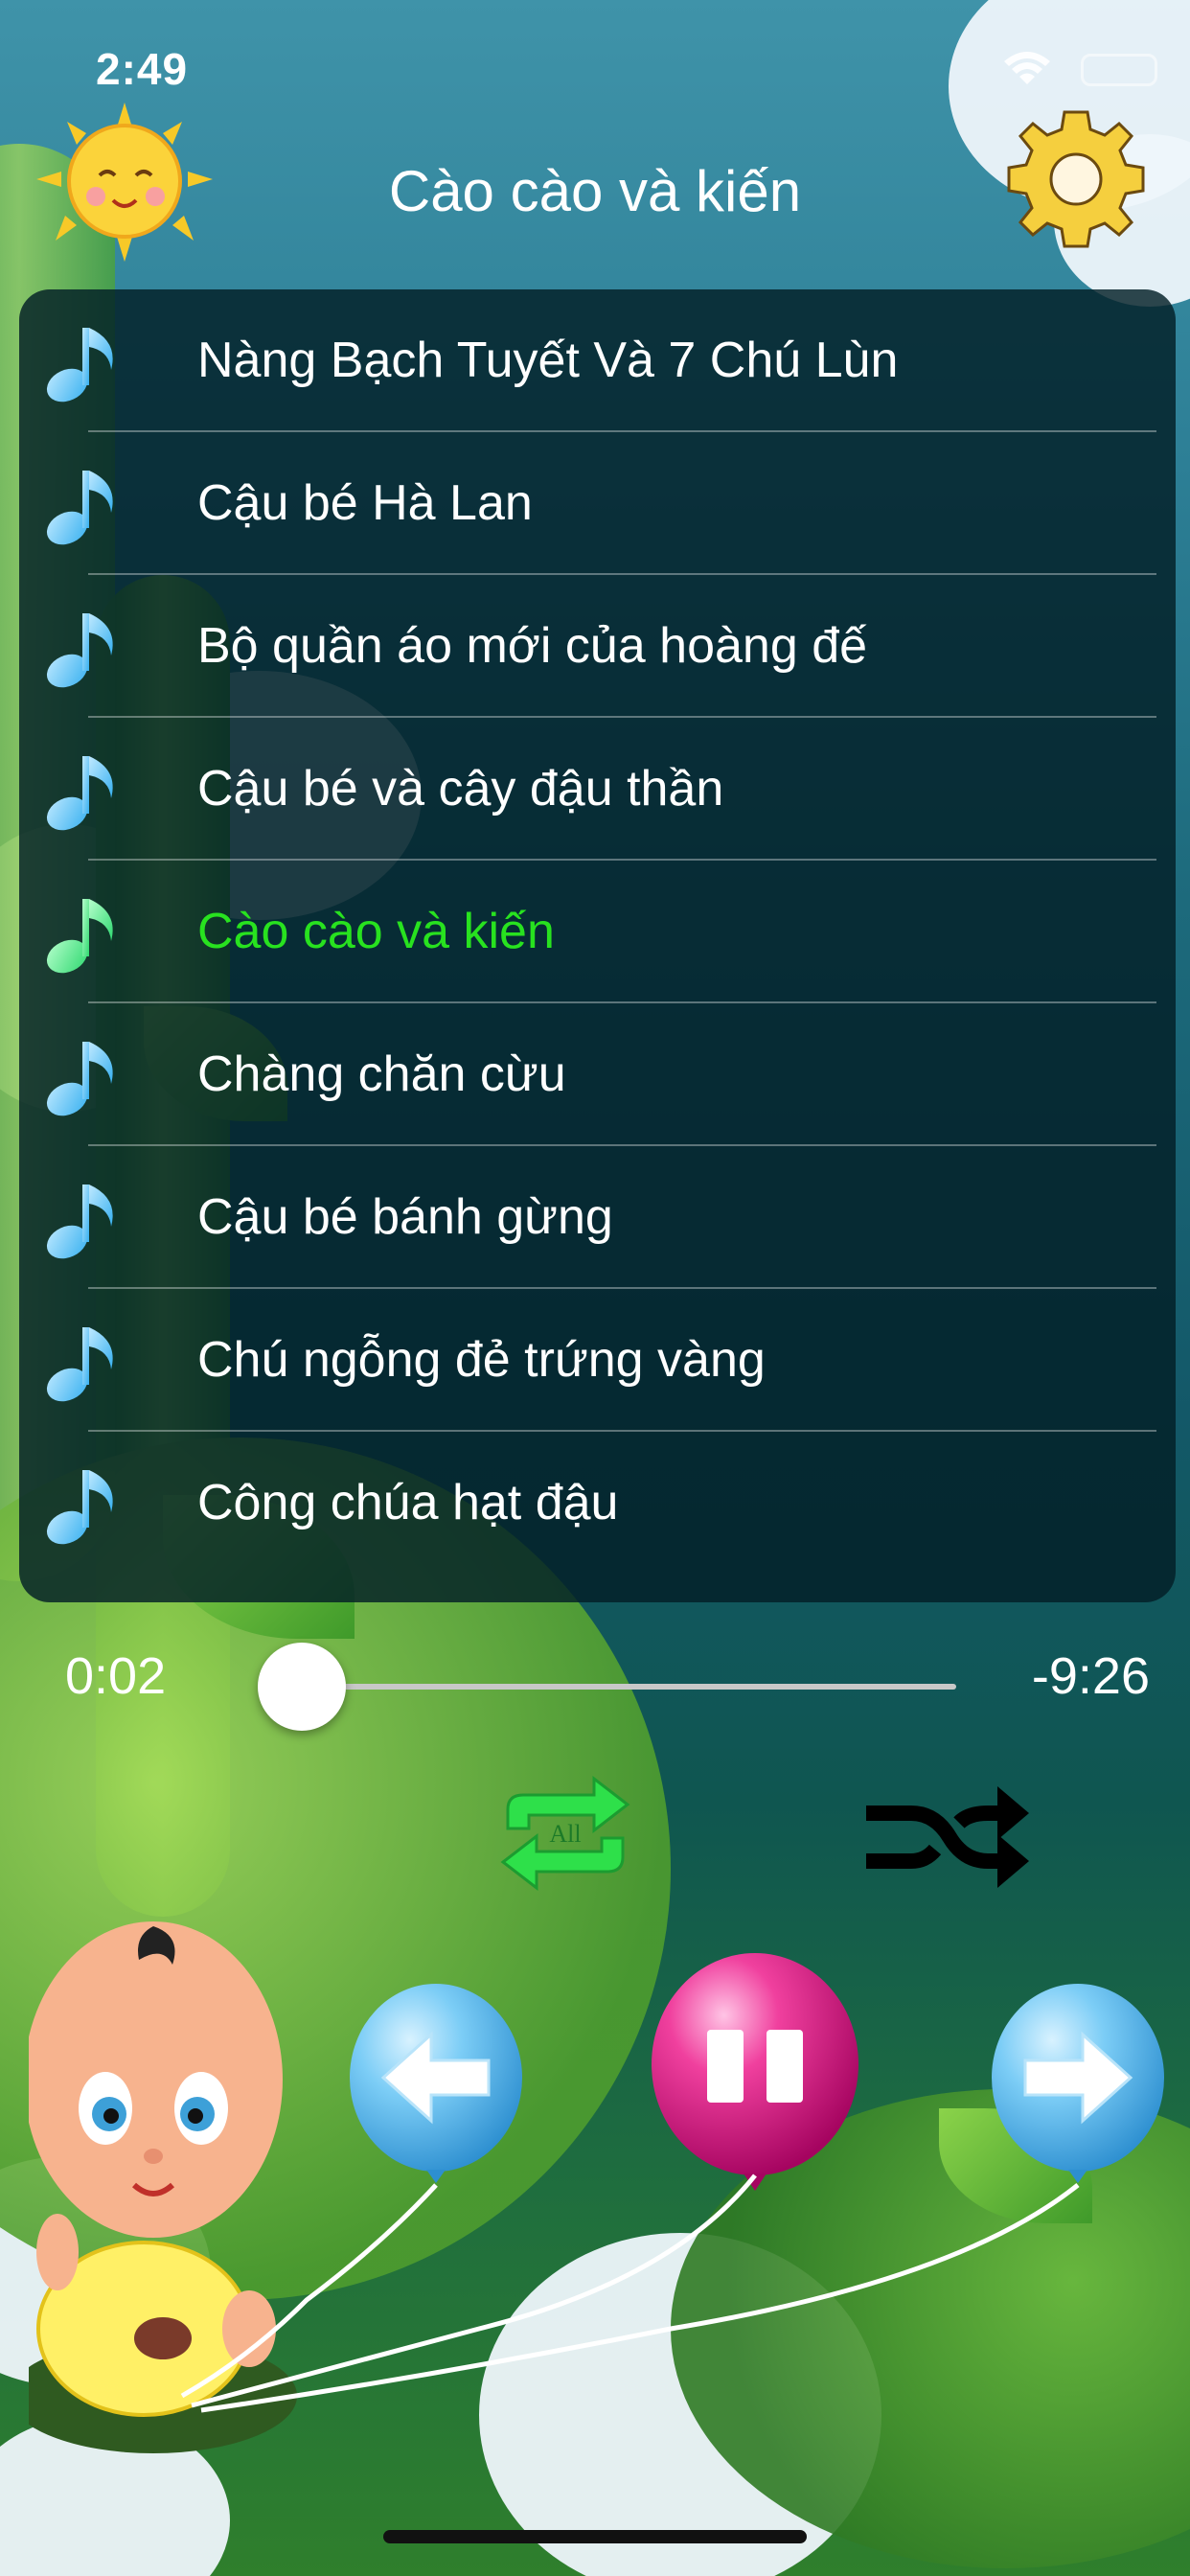 The width and height of the screenshot is (1190, 2576). Describe the element at coordinates (598, 504) in the screenshot. I see `playlist-item: Cậu bé Hà Lan` at that location.